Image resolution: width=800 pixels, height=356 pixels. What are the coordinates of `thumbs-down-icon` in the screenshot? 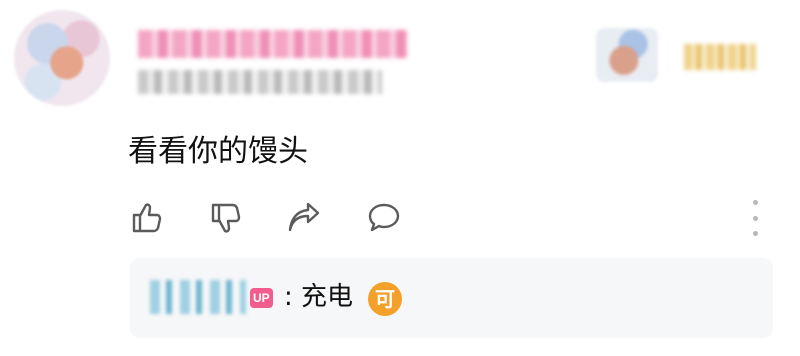 It's located at (226, 218).